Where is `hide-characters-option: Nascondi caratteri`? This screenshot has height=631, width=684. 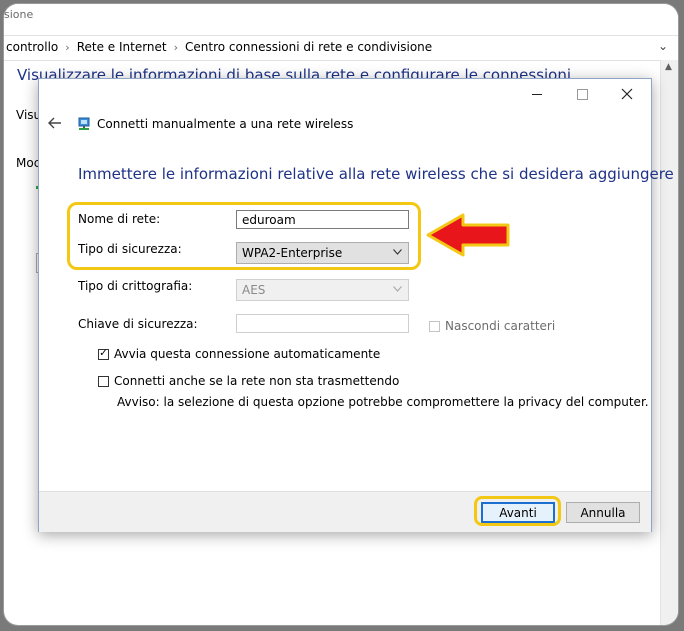
hide-characters-option: Nascondi caratteri is located at coordinates (492, 326).